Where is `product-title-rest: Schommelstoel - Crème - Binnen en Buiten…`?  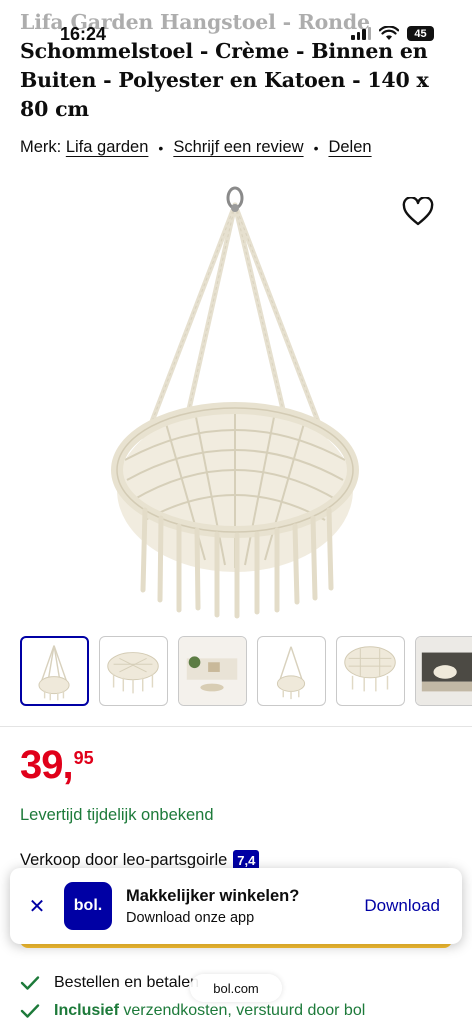 product-title-rest: Schommelstoel - Crème - Binnen en Buiten… is located at coordinates (224, 80).